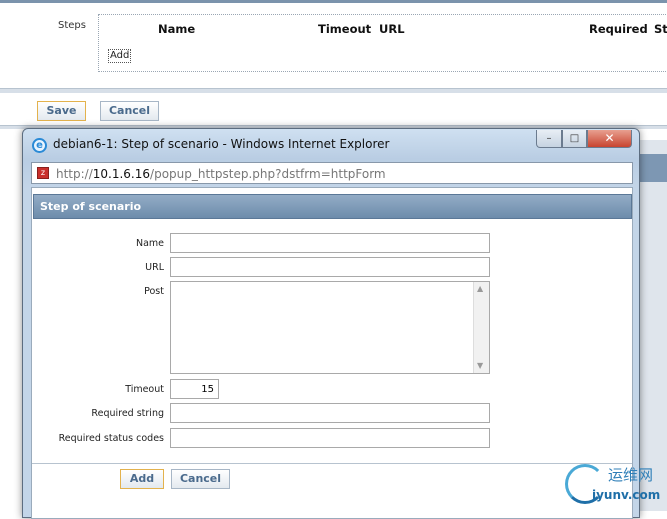 The width and height of the screenshot is (667, 519). Describe the element at coordinates (129, 111) in the screenshot. I see `cancel-button: Cancel` at that location.